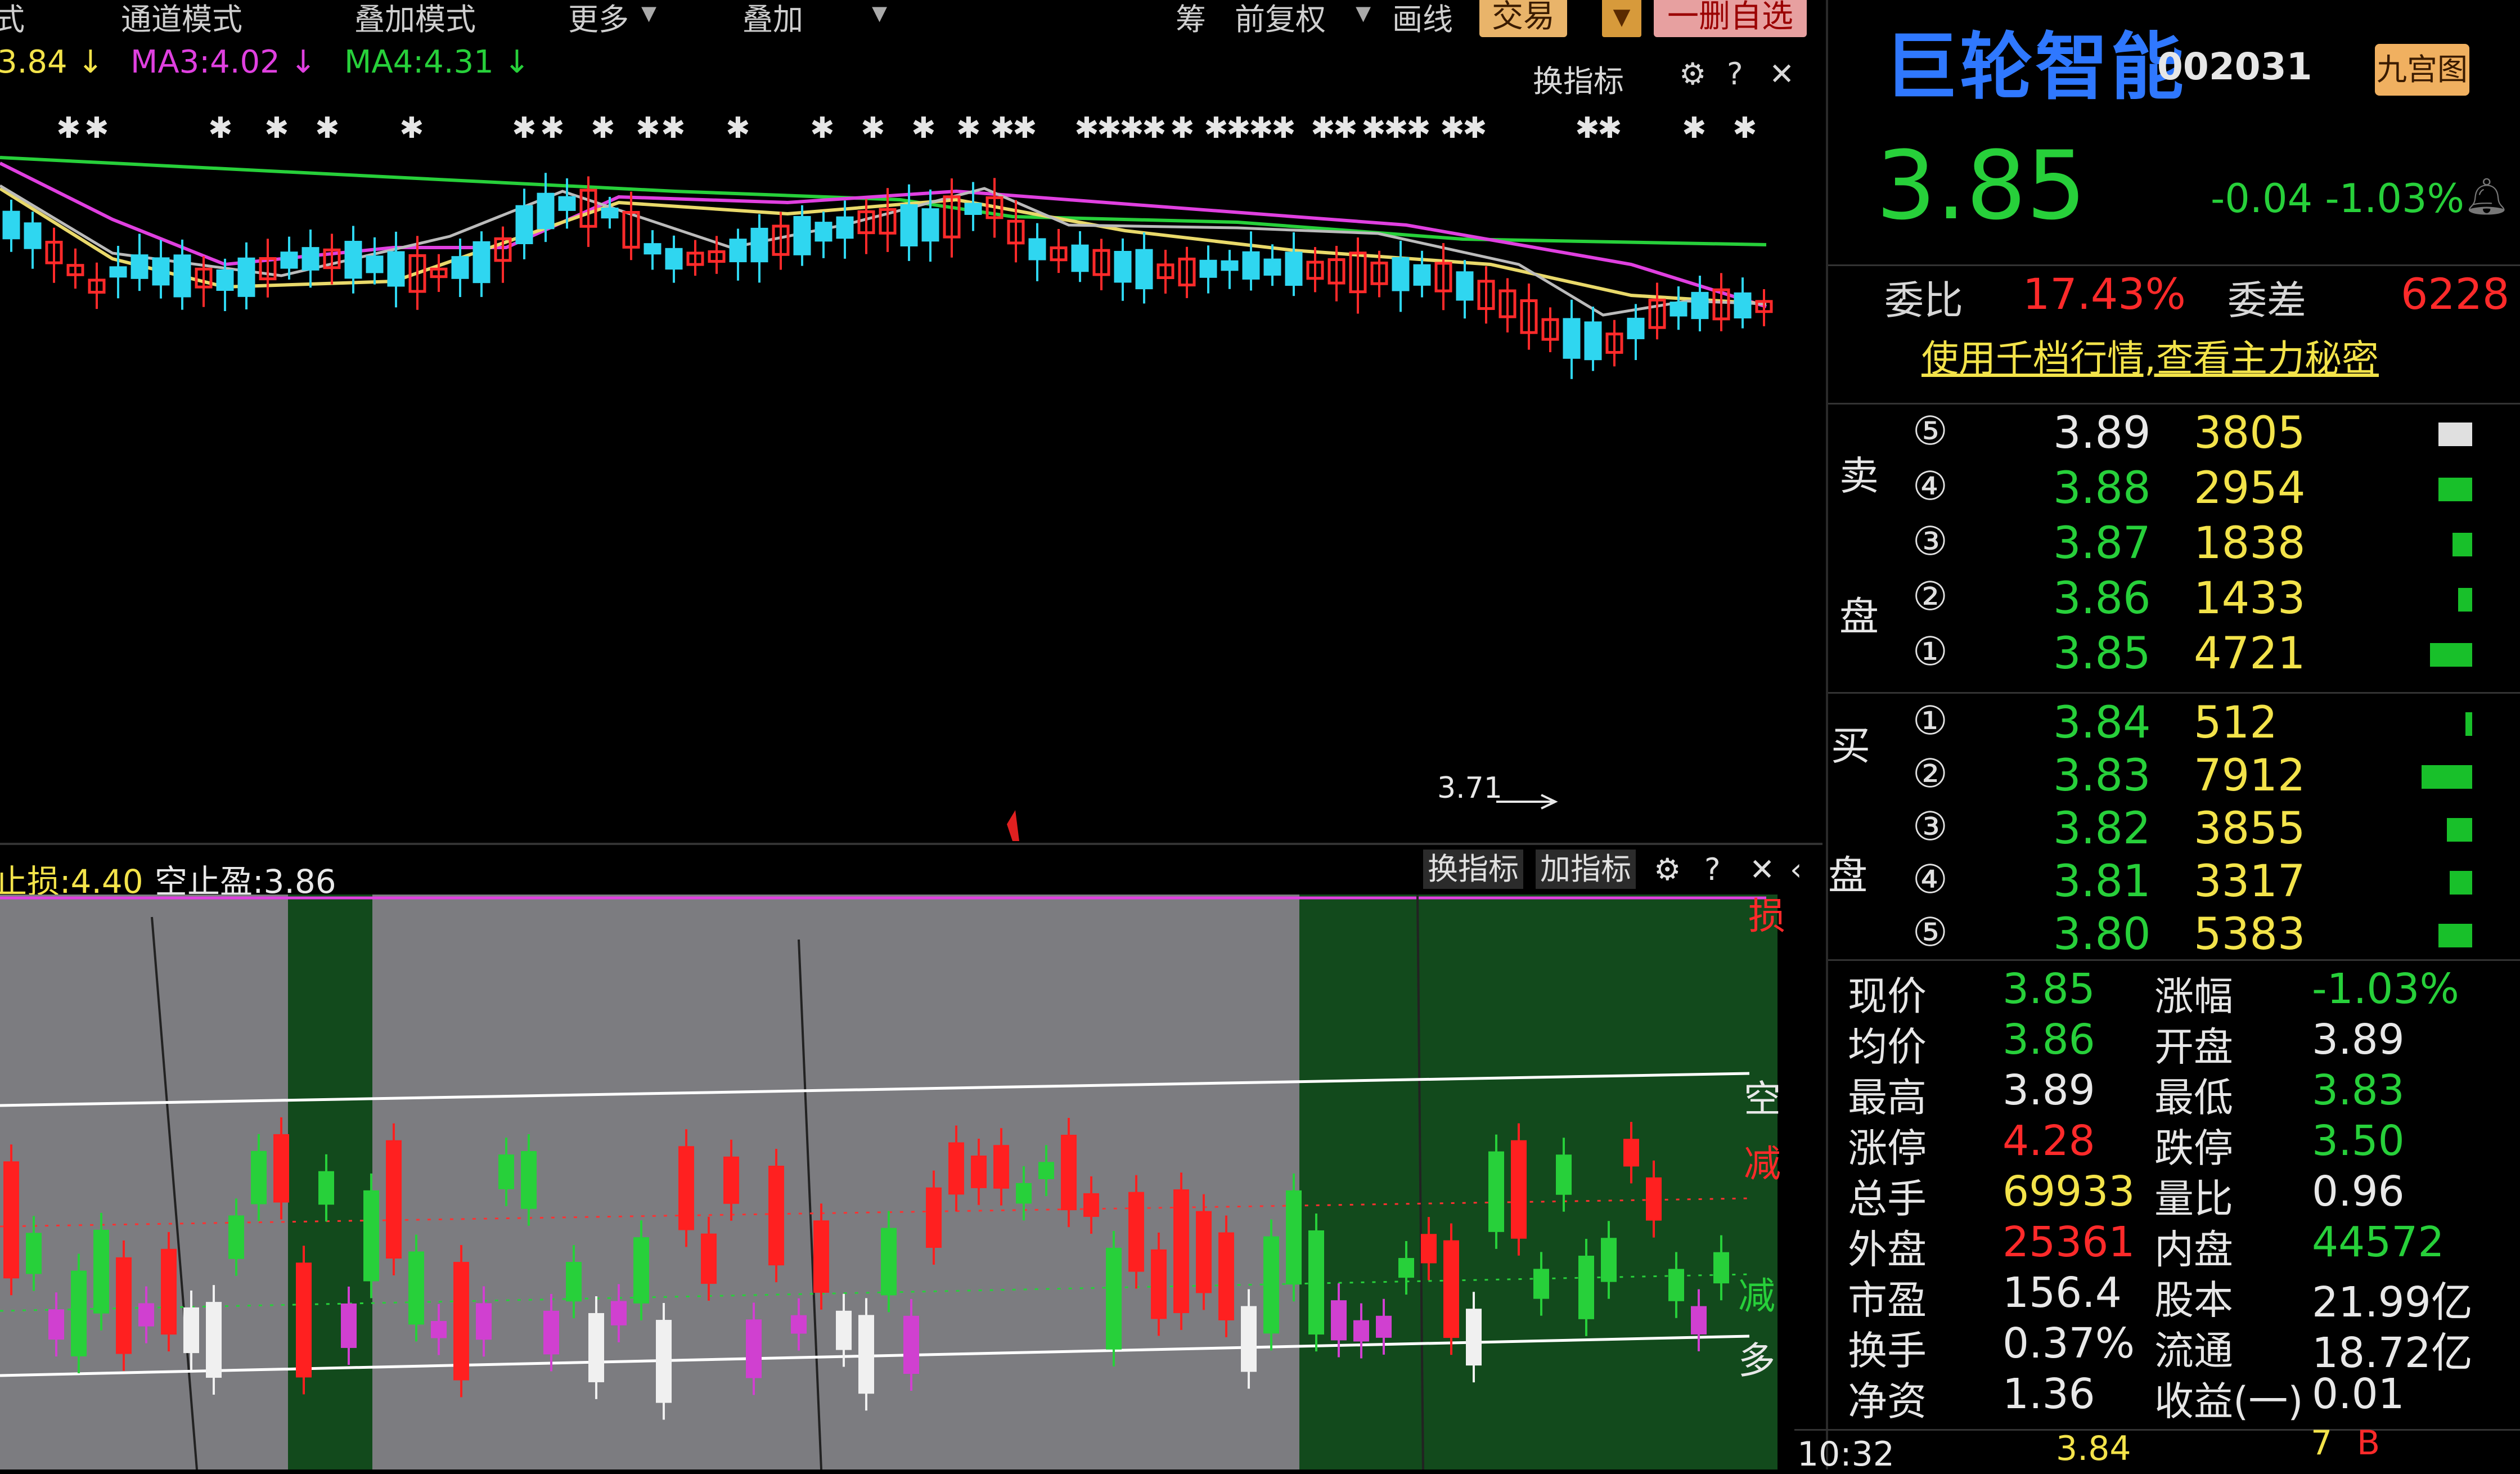 Image resolution: width=2520 pixels, height=1474 pixels. What do you see at coordinates (2174, 936) in the screenshot?
I see `buy-row: ⑤ 3.80 5383` at bounding box center [2174, 936].